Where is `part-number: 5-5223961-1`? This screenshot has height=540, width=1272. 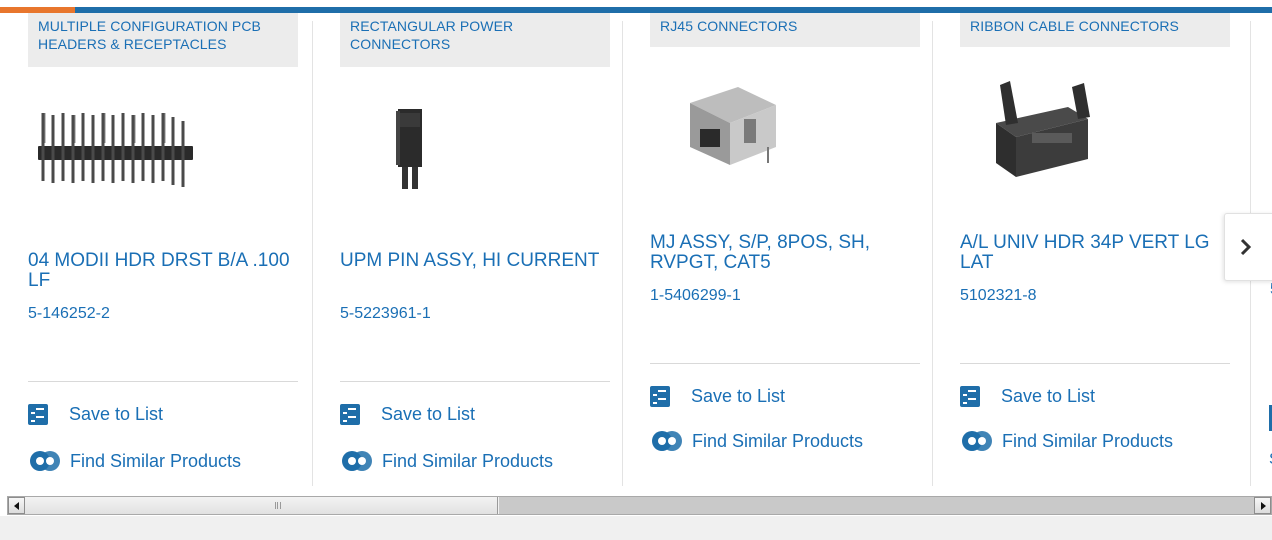 part-number: 5-5223961-1 is located at coordinates (385, 314).